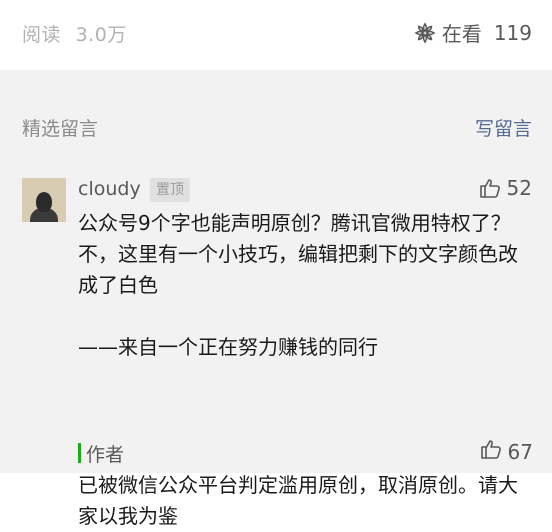 This screenshot has width=552, height=532. Describe the element at coordinates (512, 32) in the screenshot. I see `looking-count: 119` at that location.